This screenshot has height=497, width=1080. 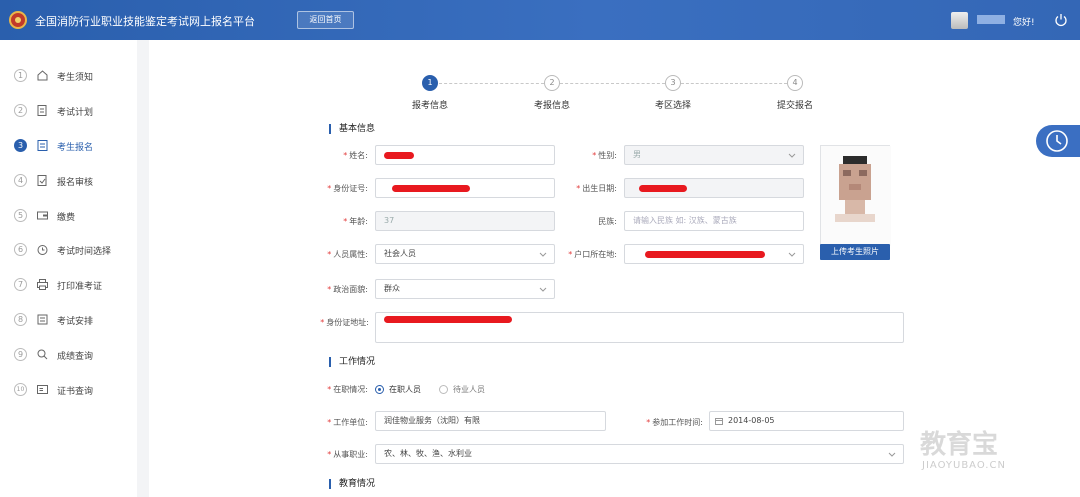 What do you see at coordinates (347, 289) in the screenshot?
I see `politics-label: * 政治面貌:` at bounding box center [347, 289].